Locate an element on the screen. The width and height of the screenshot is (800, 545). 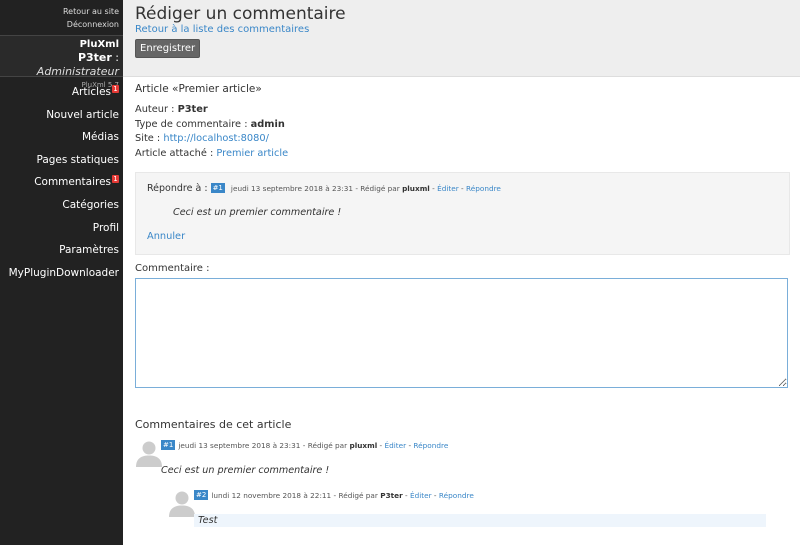
site-row: Site : http://localhost:8080/ is located at coordinates (202, 139).